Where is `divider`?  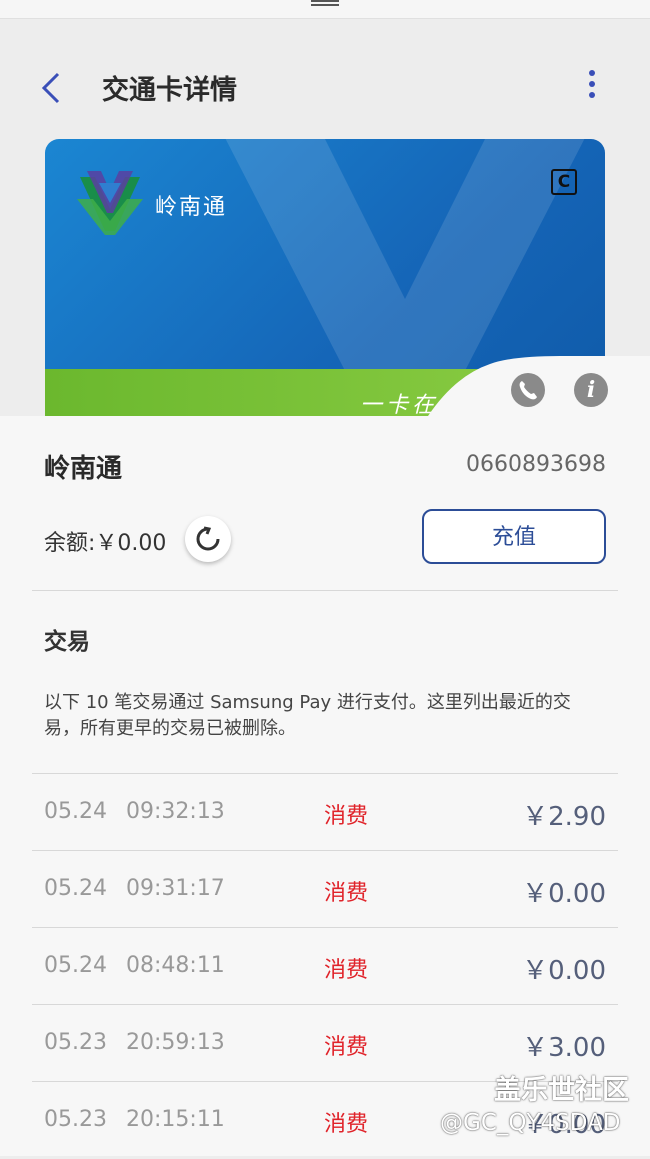
divider is located at coordinates (325, 590).